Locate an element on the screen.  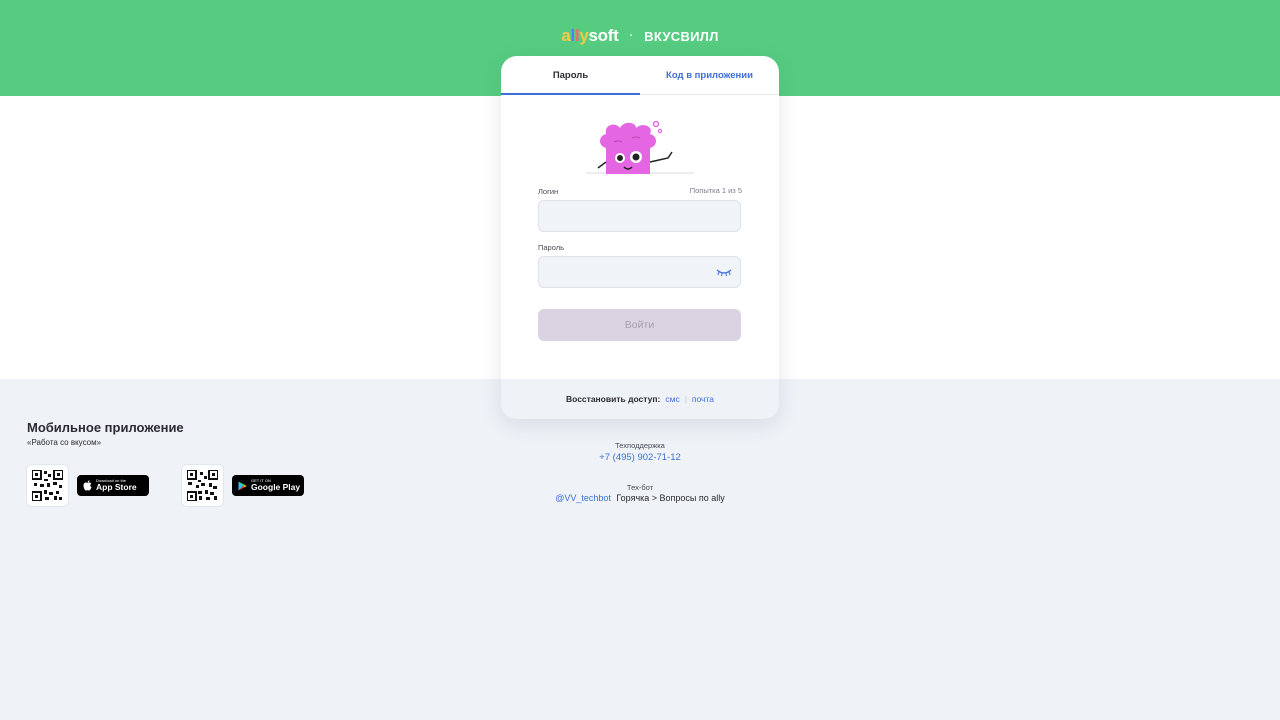
login-label: Логин is located at coordinates (548, 191).